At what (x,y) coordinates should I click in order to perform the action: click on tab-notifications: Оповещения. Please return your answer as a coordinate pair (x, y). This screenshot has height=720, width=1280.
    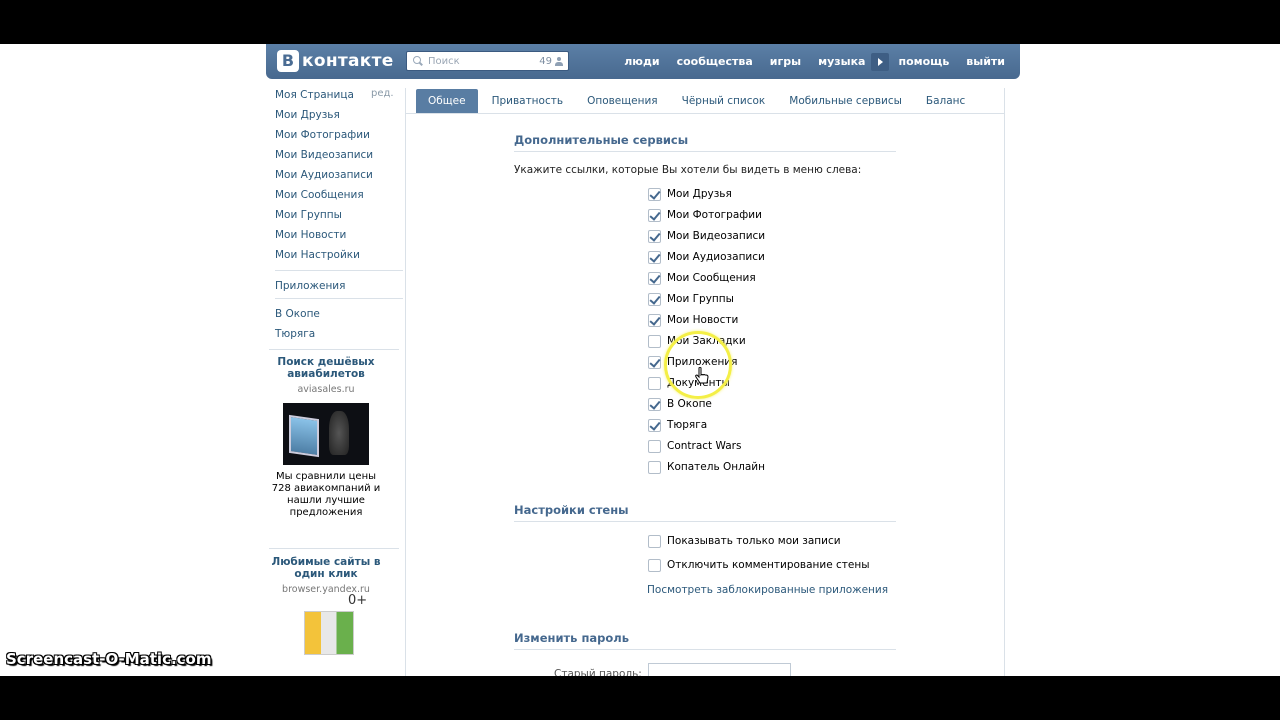
    Looking at the image, I should click on (622, 101).